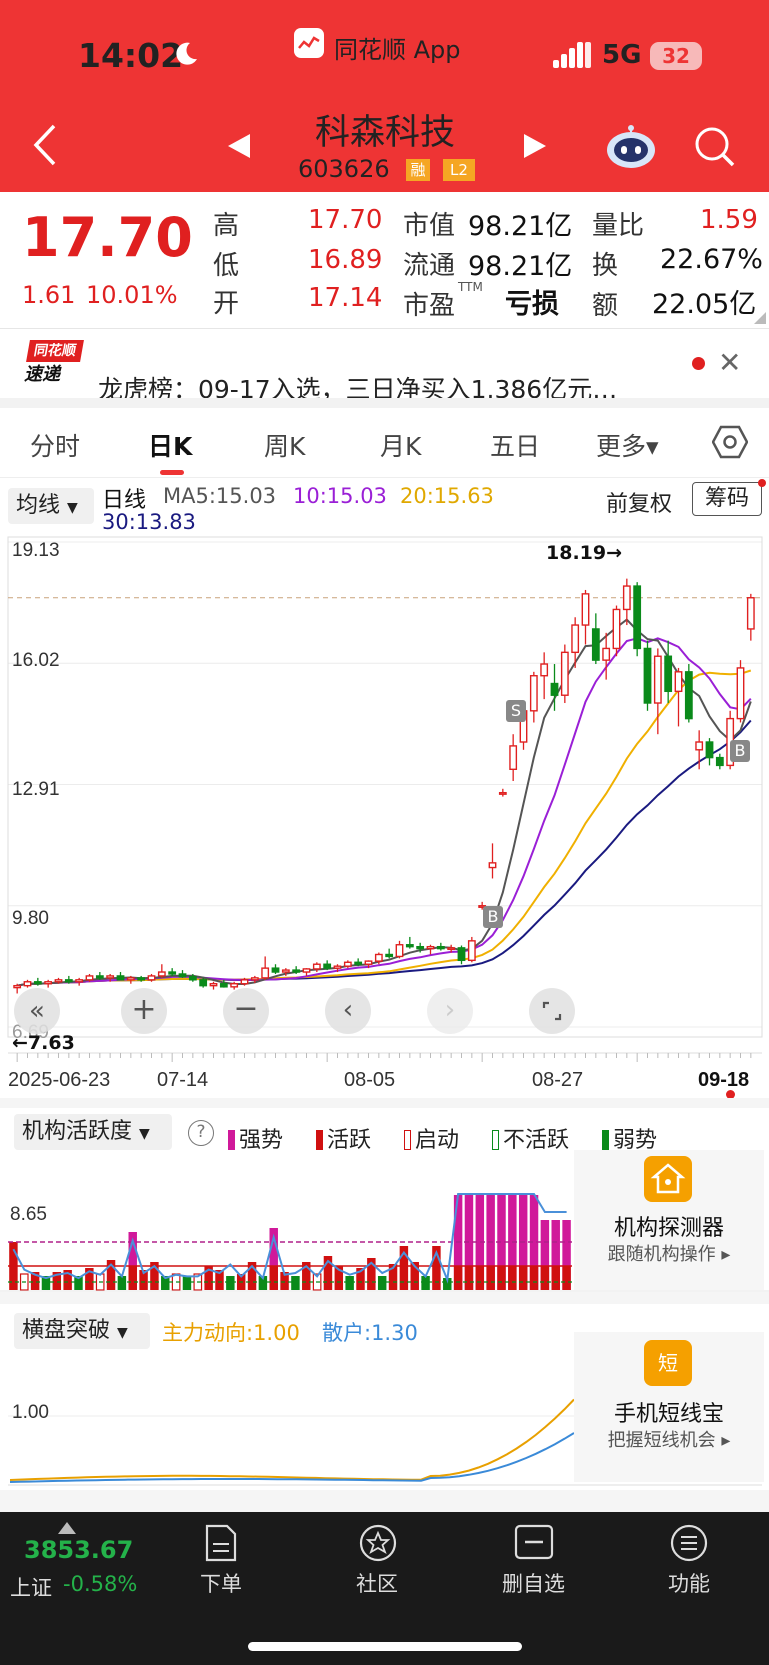  Describe the element at coordinates (520, 226) in the screenshot. I see `mcap-value: 98.21亿` at that location.